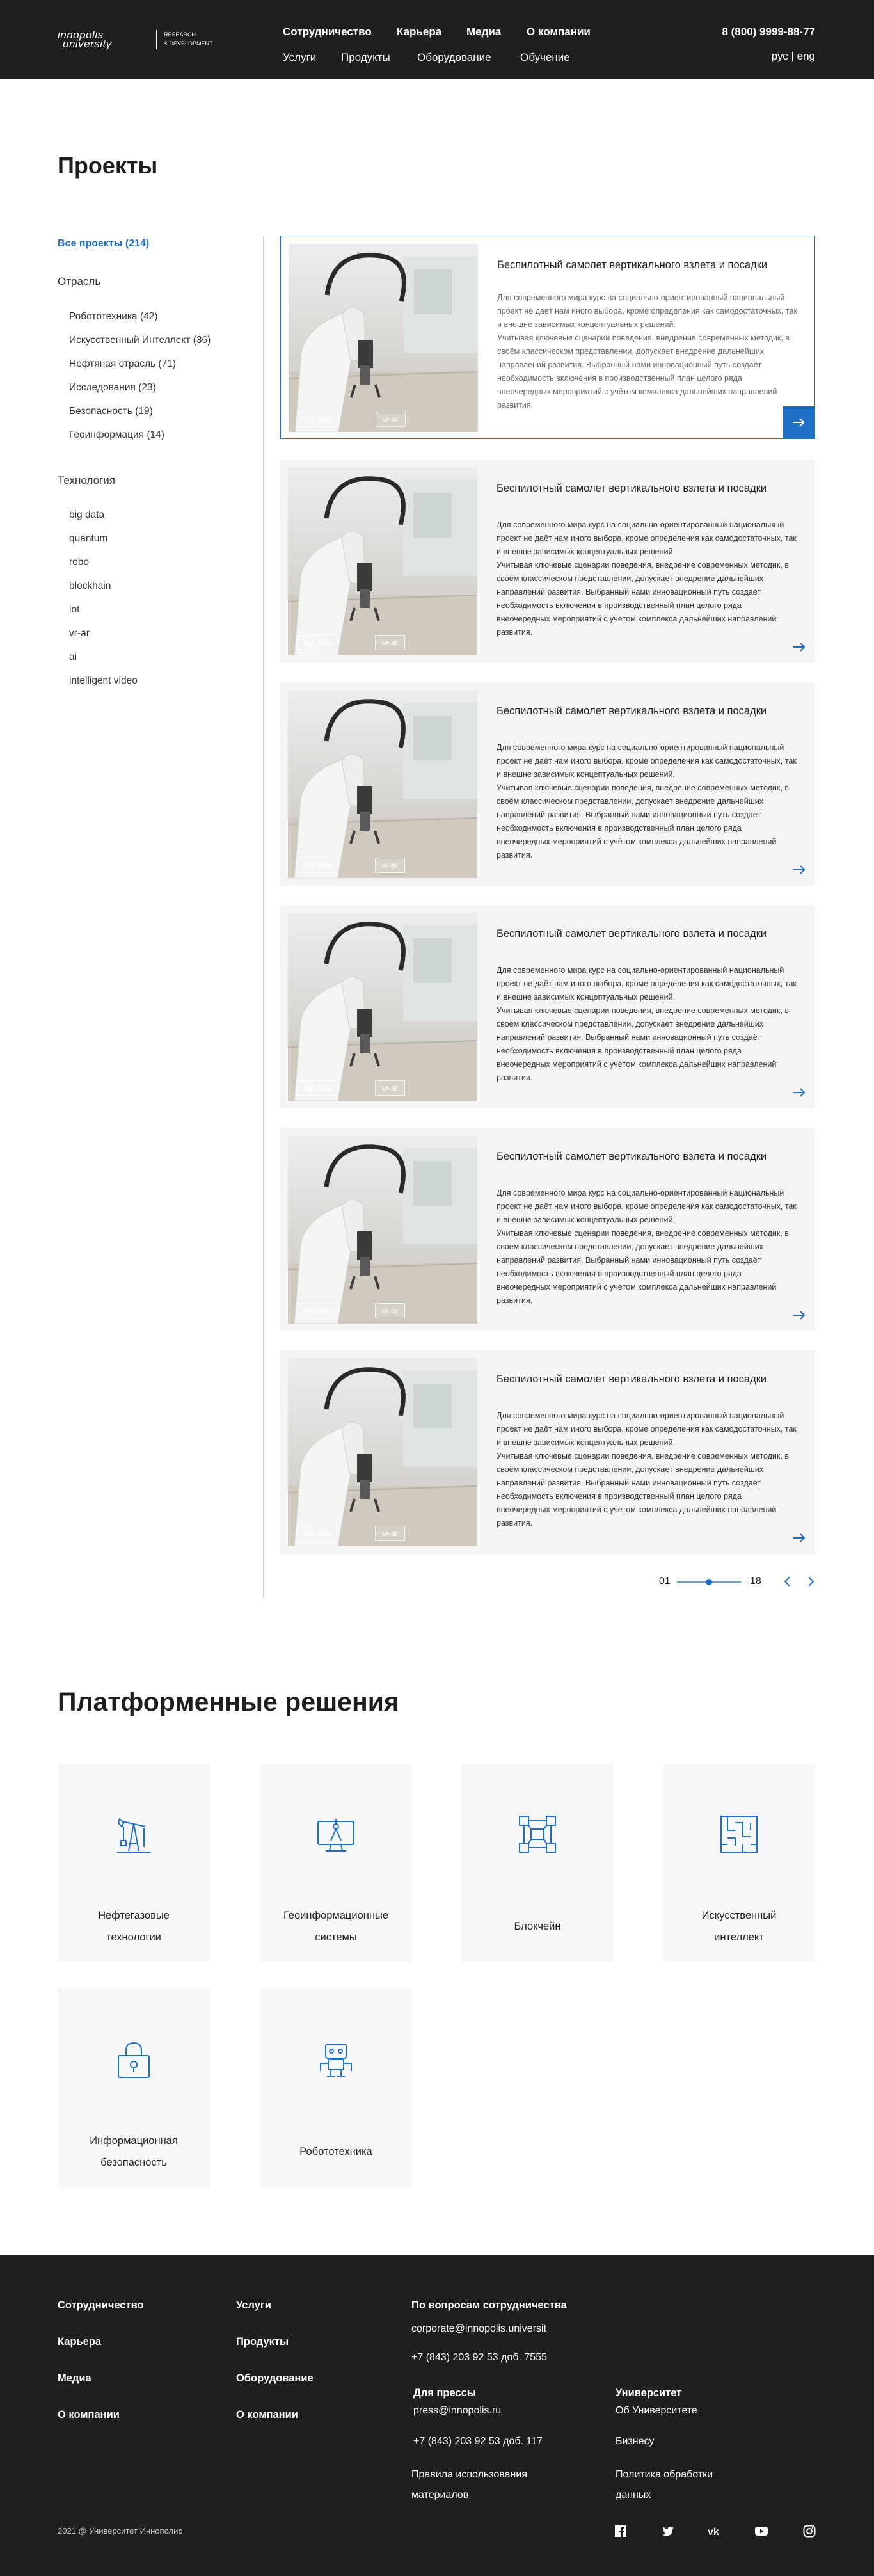  What do you see at coordinates (79, 633) in the screenshot?
I see `filter-tech-item: vr-ar` at bounding box center [79, 633].